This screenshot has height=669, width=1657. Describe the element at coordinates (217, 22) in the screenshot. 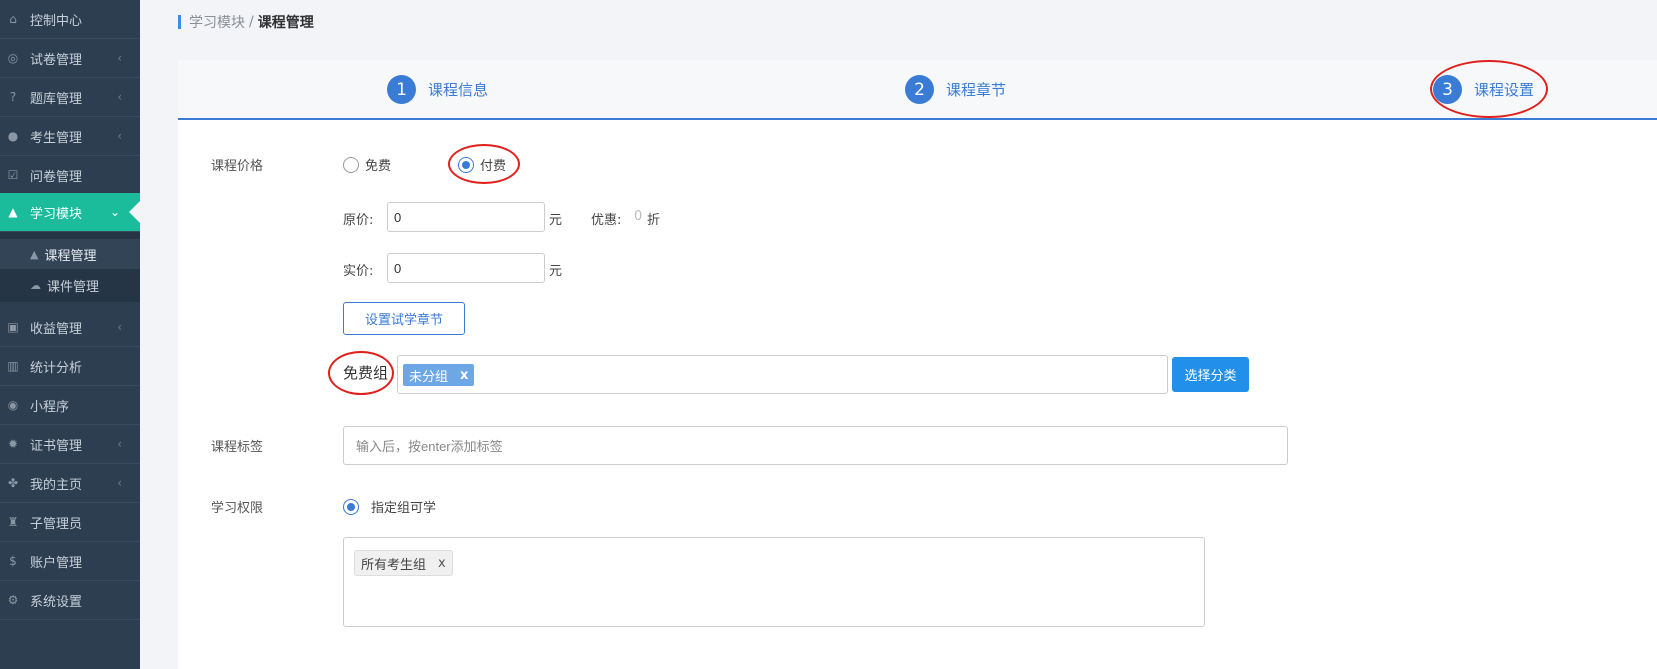

I see `breadcrumb-parent: 学习模块` at that location.